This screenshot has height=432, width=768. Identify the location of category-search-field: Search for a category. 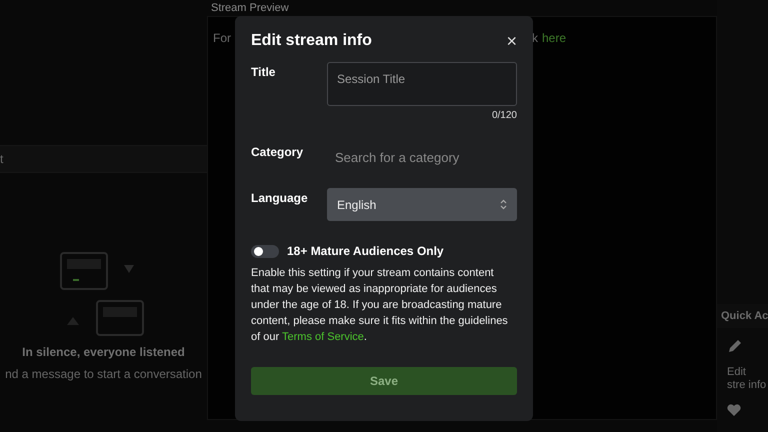
(422, 157).